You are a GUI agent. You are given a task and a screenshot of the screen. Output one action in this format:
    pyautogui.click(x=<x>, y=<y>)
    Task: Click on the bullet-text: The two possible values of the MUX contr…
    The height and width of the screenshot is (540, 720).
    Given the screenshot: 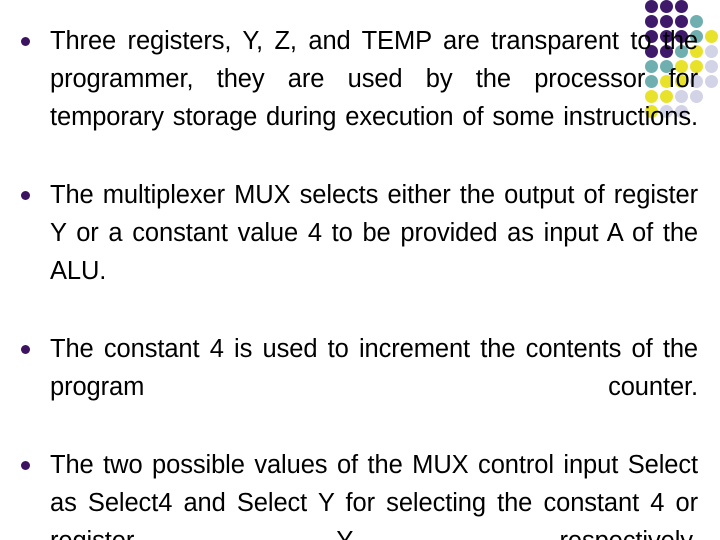 What is the action you would take?
    pyautogui.click(x=374, y=495)
    